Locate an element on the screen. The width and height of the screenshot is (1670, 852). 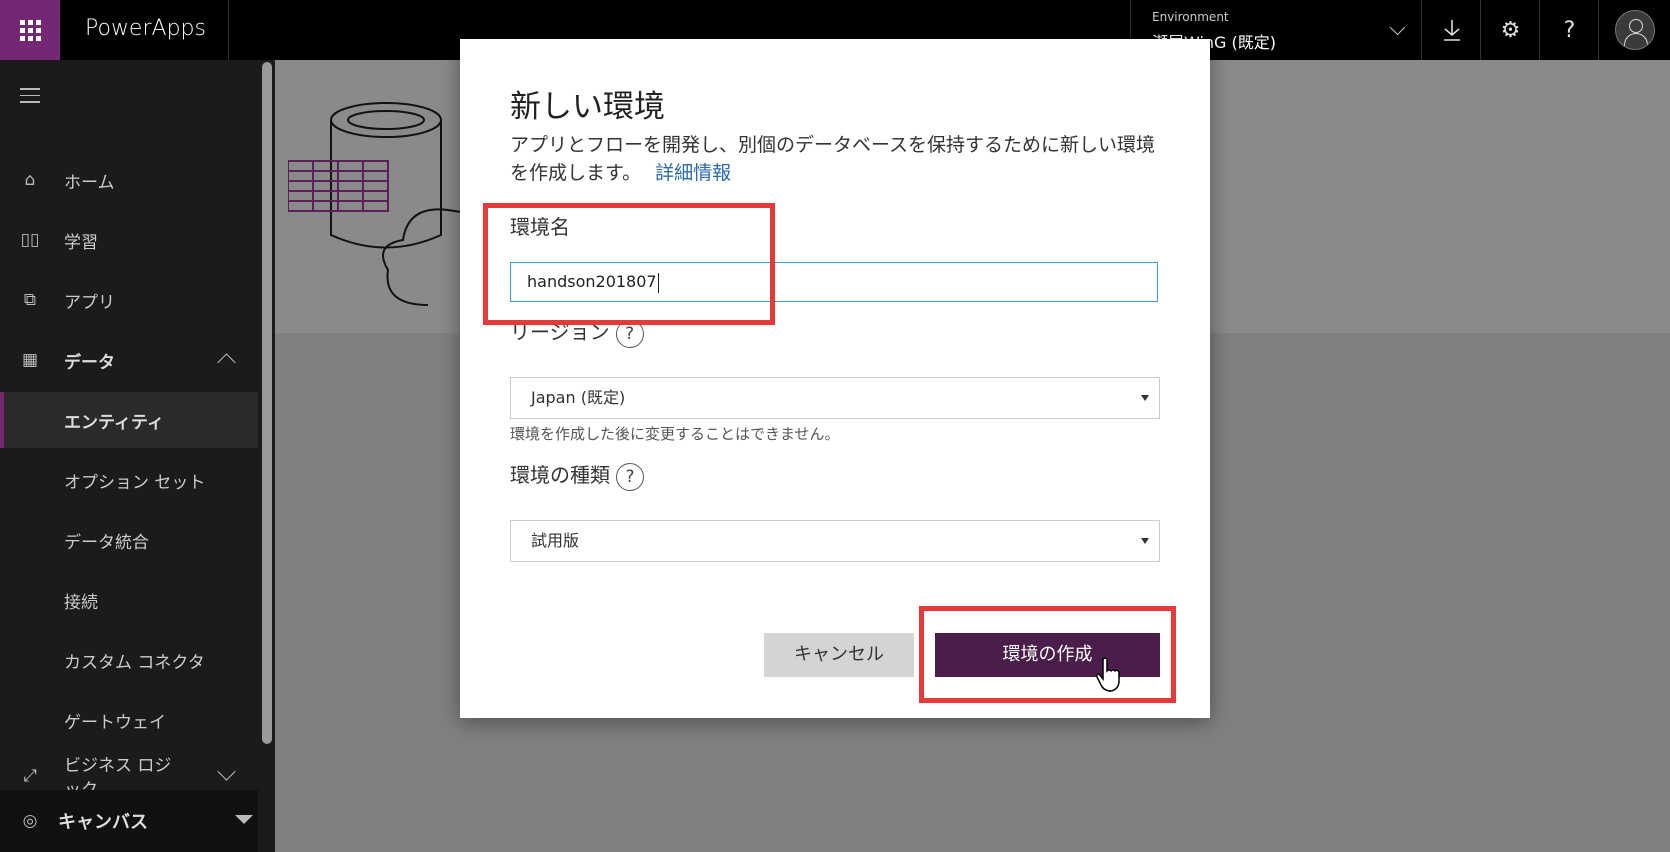
sidebar-item-connections: 接続 is located at coordinates (129, 600).